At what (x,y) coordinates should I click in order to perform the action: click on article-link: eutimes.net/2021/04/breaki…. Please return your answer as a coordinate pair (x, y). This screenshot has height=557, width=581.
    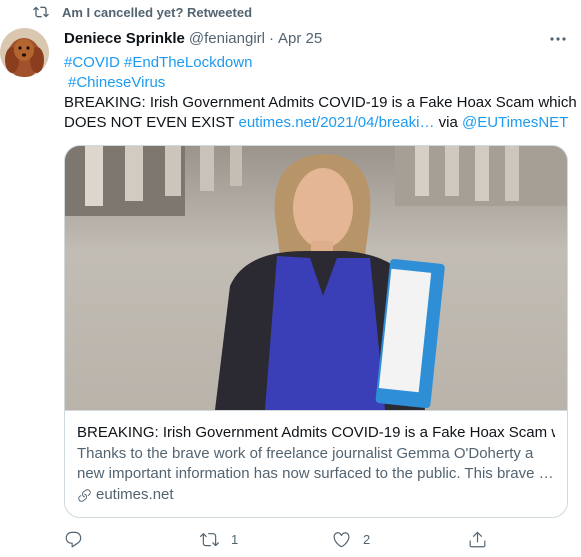
    Looking at the image, I should click on (337, 122).